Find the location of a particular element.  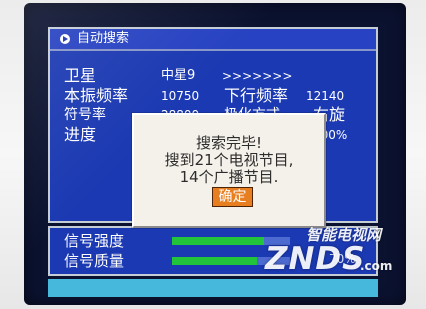

signal-strength-meter is located at coordinates (231, 241).